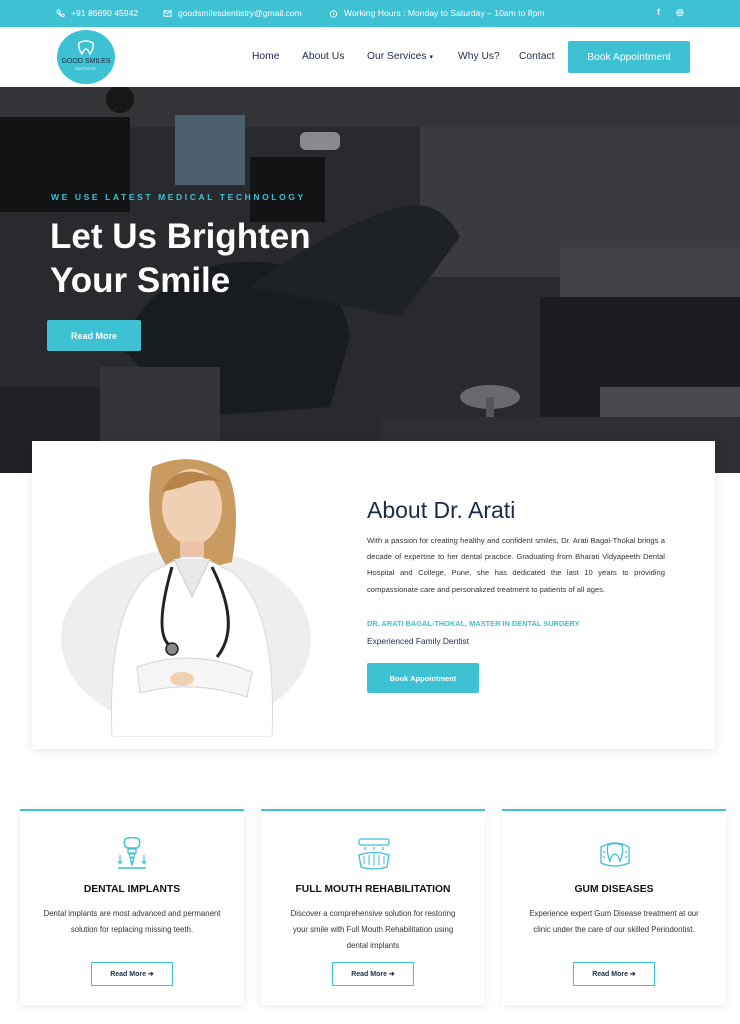  I want to click on nav-about-us: About Us, so click(323, 56).